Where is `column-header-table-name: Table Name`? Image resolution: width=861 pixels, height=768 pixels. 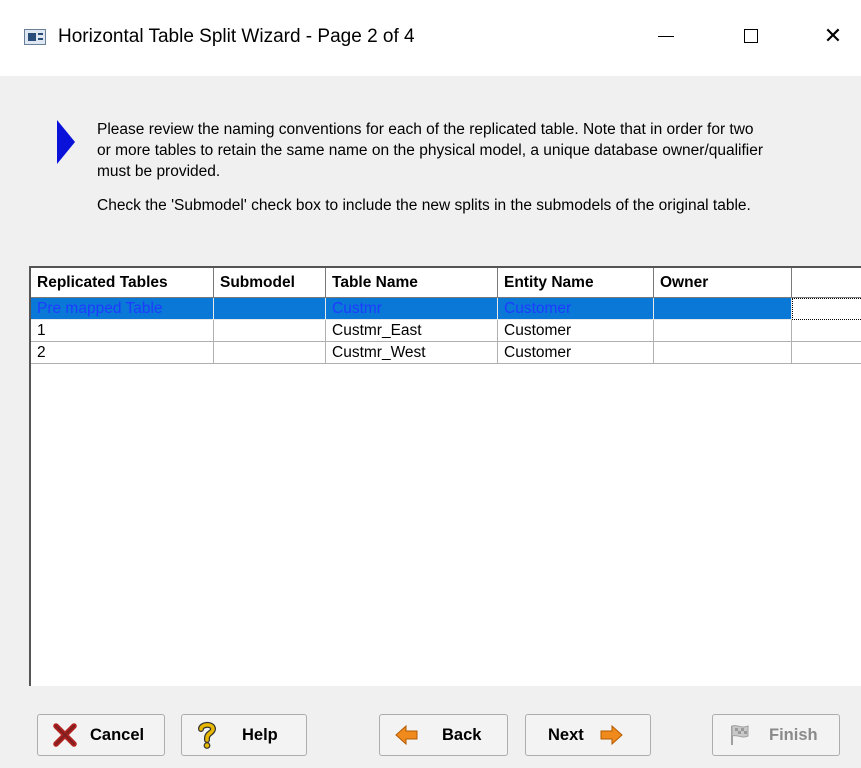 column-header-table-name: Table Name is located at coordinates (412, 283).